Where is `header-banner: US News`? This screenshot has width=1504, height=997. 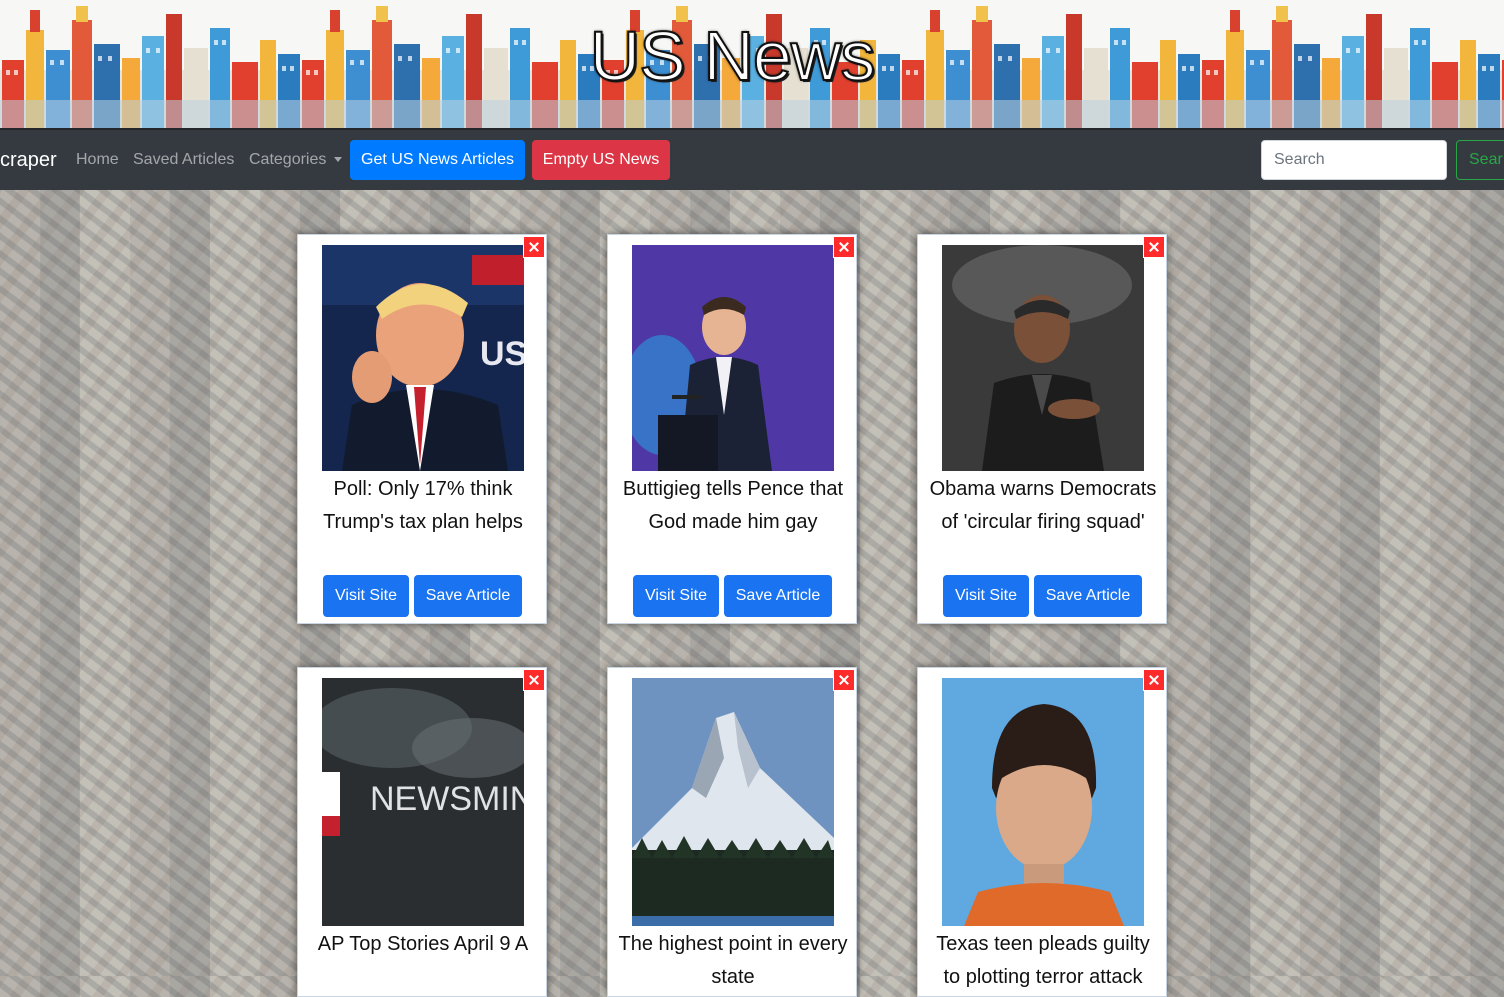
header-banner: US News is located at coordinates (752, 64).